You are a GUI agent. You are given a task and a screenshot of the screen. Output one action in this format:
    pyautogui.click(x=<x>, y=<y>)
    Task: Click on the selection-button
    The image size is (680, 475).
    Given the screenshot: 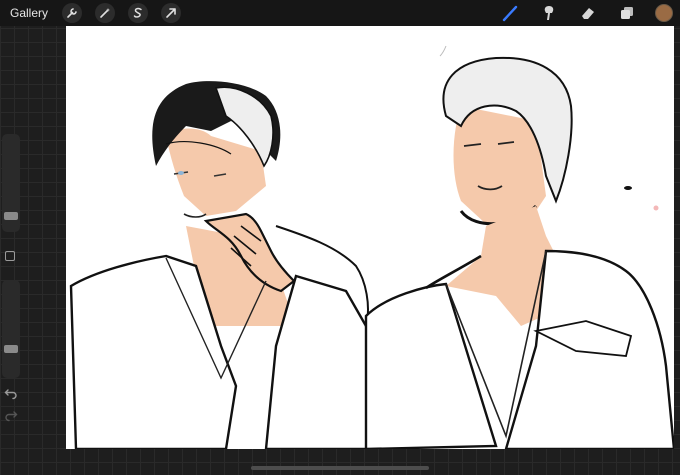 What is the action you would take?
    pyautogui.click(x=138, y=13)
    